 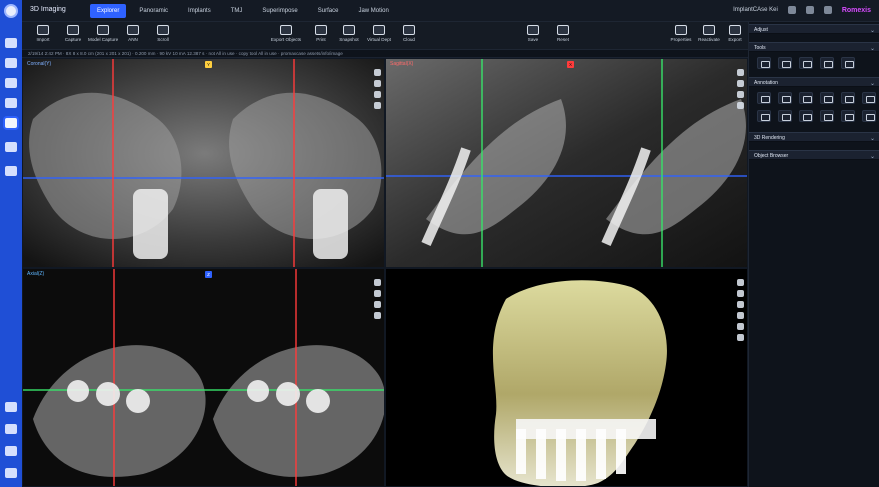 What do you see at coordinates (163, 36) in the screenshot?
I see `scroll-button: Scroll` at bounding box center [163, 36].